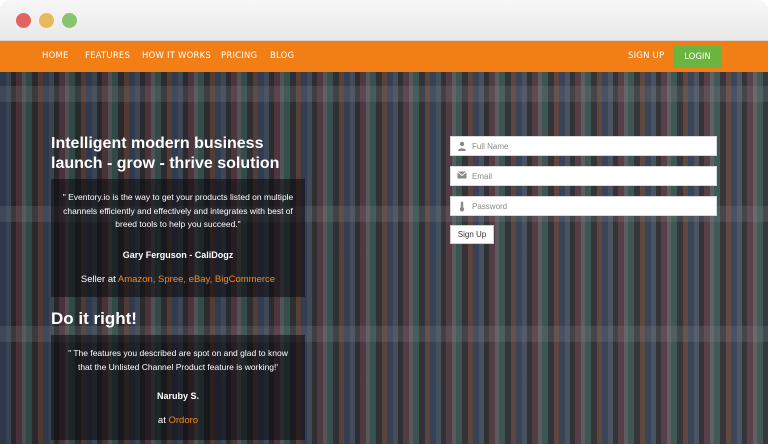  What do you see at coordinates (282, 56) in the screenshot?
I see `nav-blog: BLOG` at bounding box center [282, 56].